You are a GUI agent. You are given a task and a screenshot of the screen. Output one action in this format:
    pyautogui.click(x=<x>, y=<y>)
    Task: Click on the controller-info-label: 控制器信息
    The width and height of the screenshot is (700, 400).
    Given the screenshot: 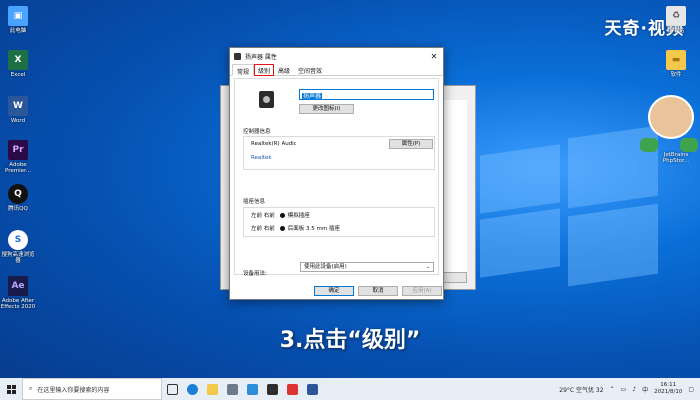 What is the action you would take?
    pyautogui.click(x=257, y=132)
    